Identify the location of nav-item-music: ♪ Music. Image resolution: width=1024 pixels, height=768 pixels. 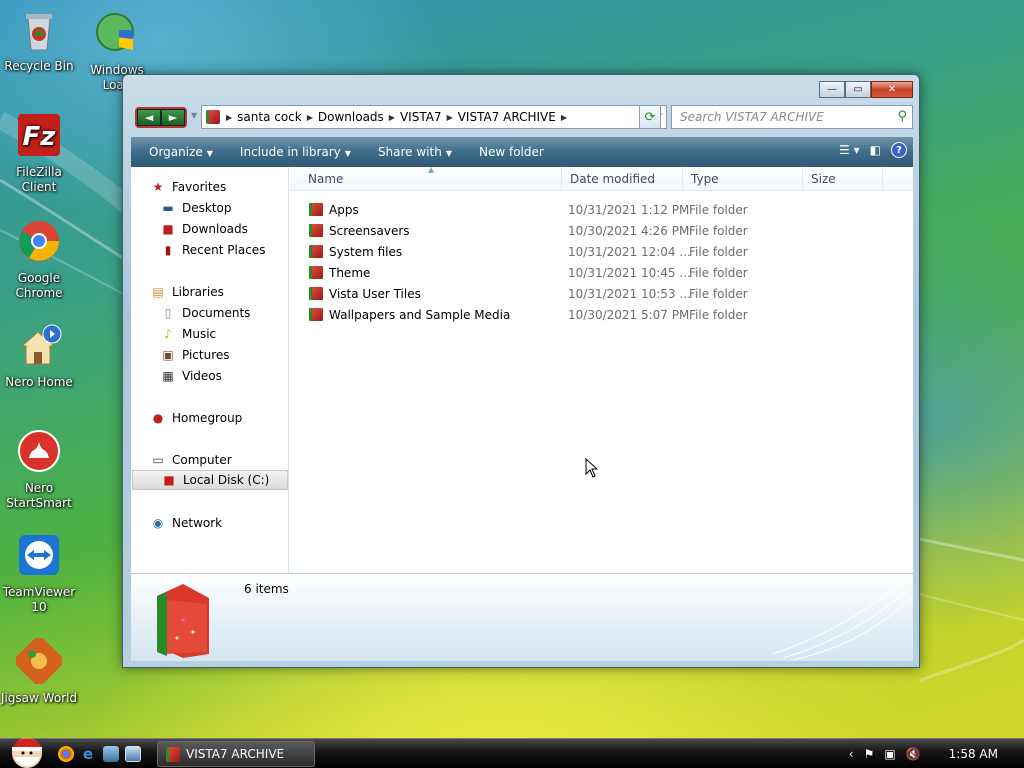
(188, 334).